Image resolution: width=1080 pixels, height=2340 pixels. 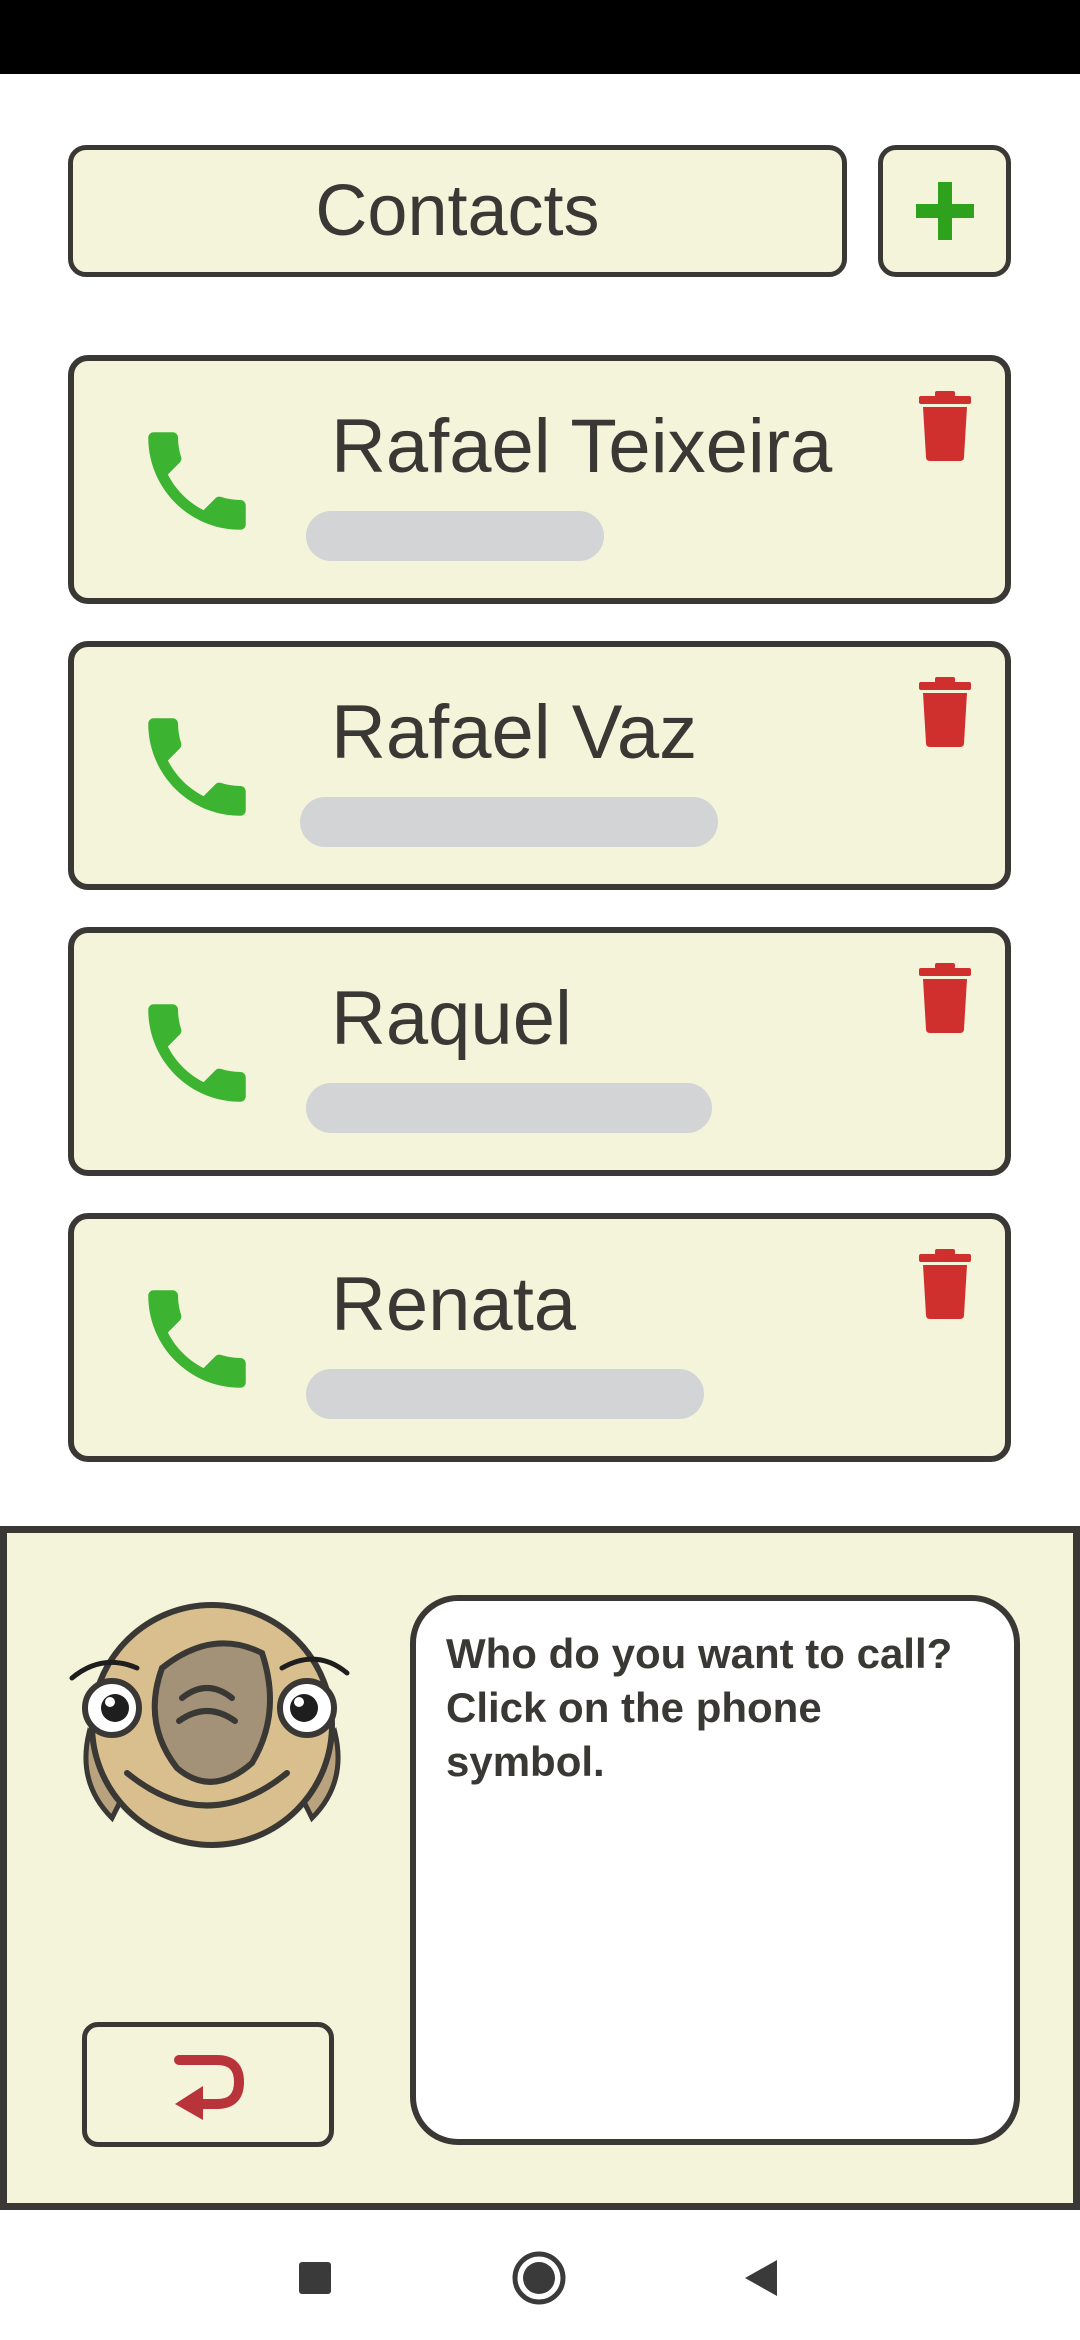 I want to click on recents-square-icon, so click(x=315, y=2278).